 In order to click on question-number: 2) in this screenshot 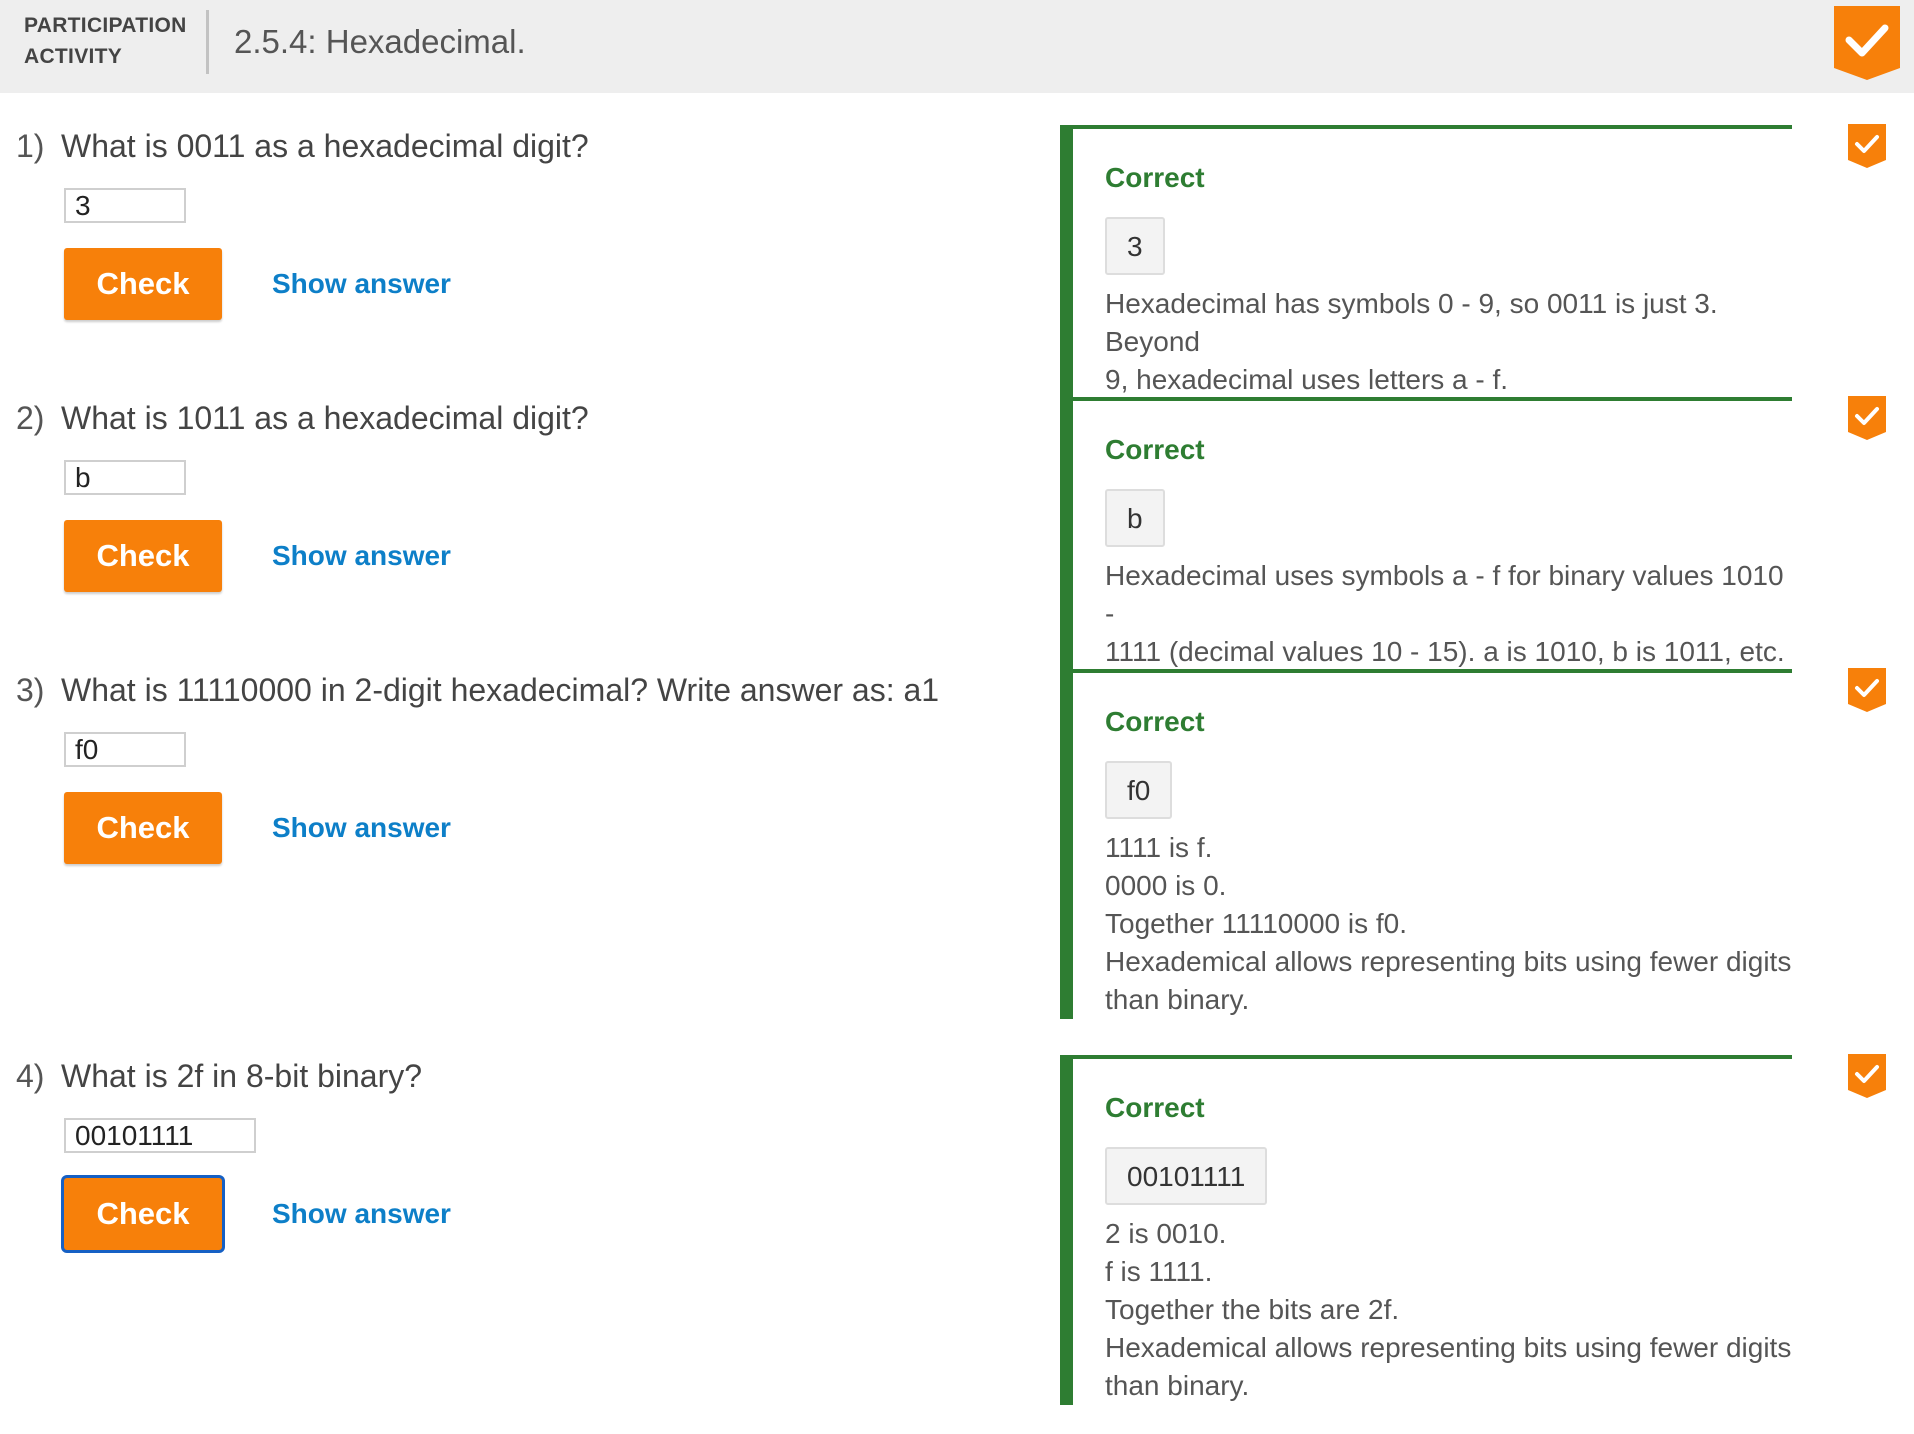, I will do `click(30, 418)`.